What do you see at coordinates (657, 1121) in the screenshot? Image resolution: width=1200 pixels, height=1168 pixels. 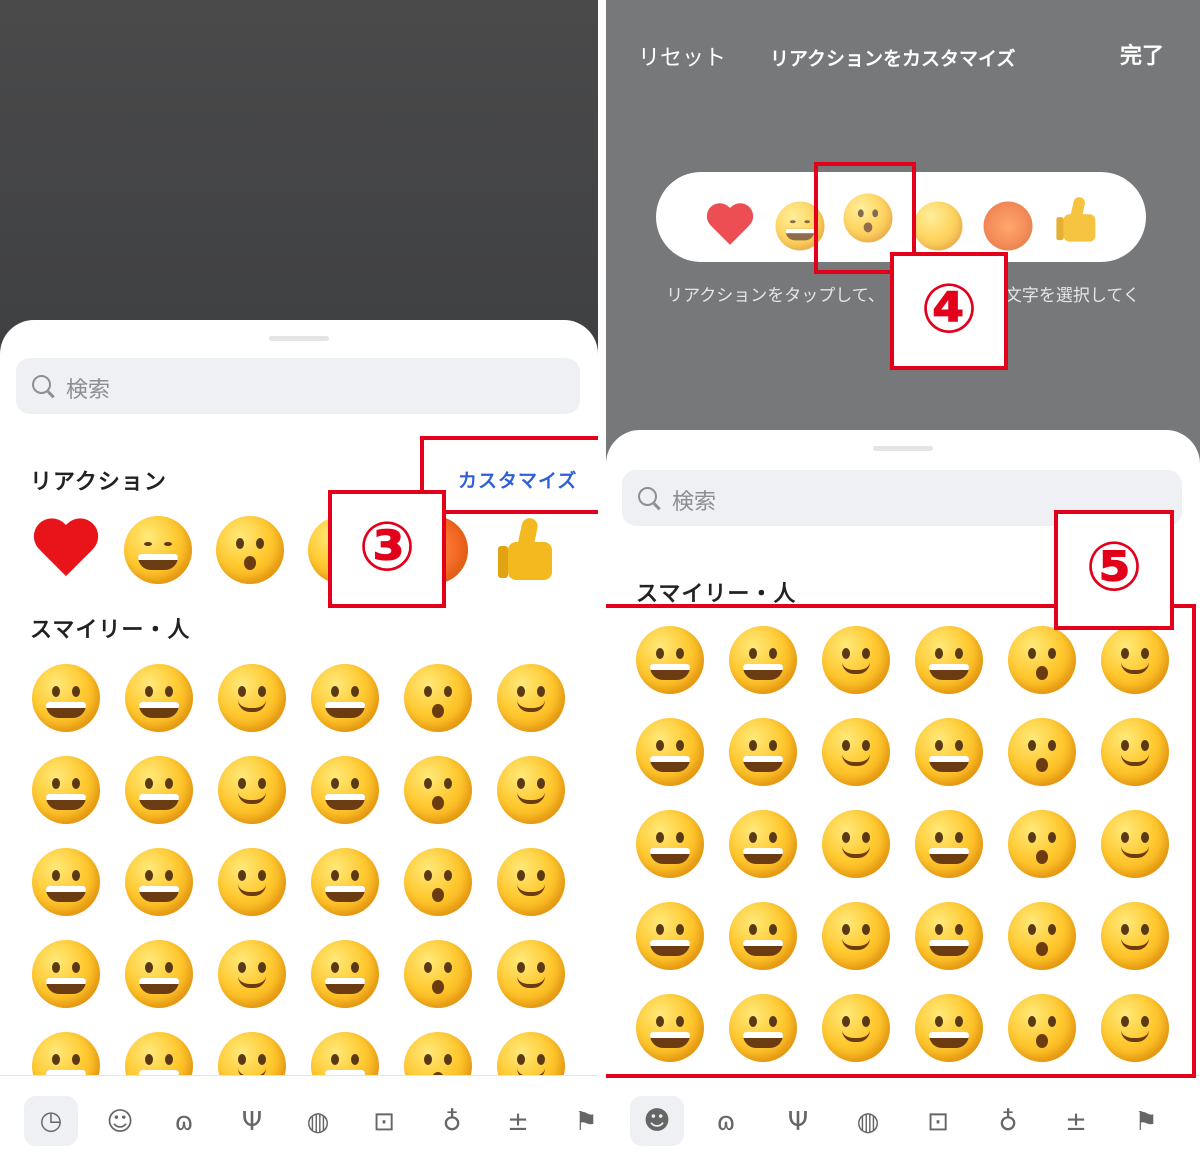 I see `tab-smileys-icon: ☻` at bounding box center [657, 1121].